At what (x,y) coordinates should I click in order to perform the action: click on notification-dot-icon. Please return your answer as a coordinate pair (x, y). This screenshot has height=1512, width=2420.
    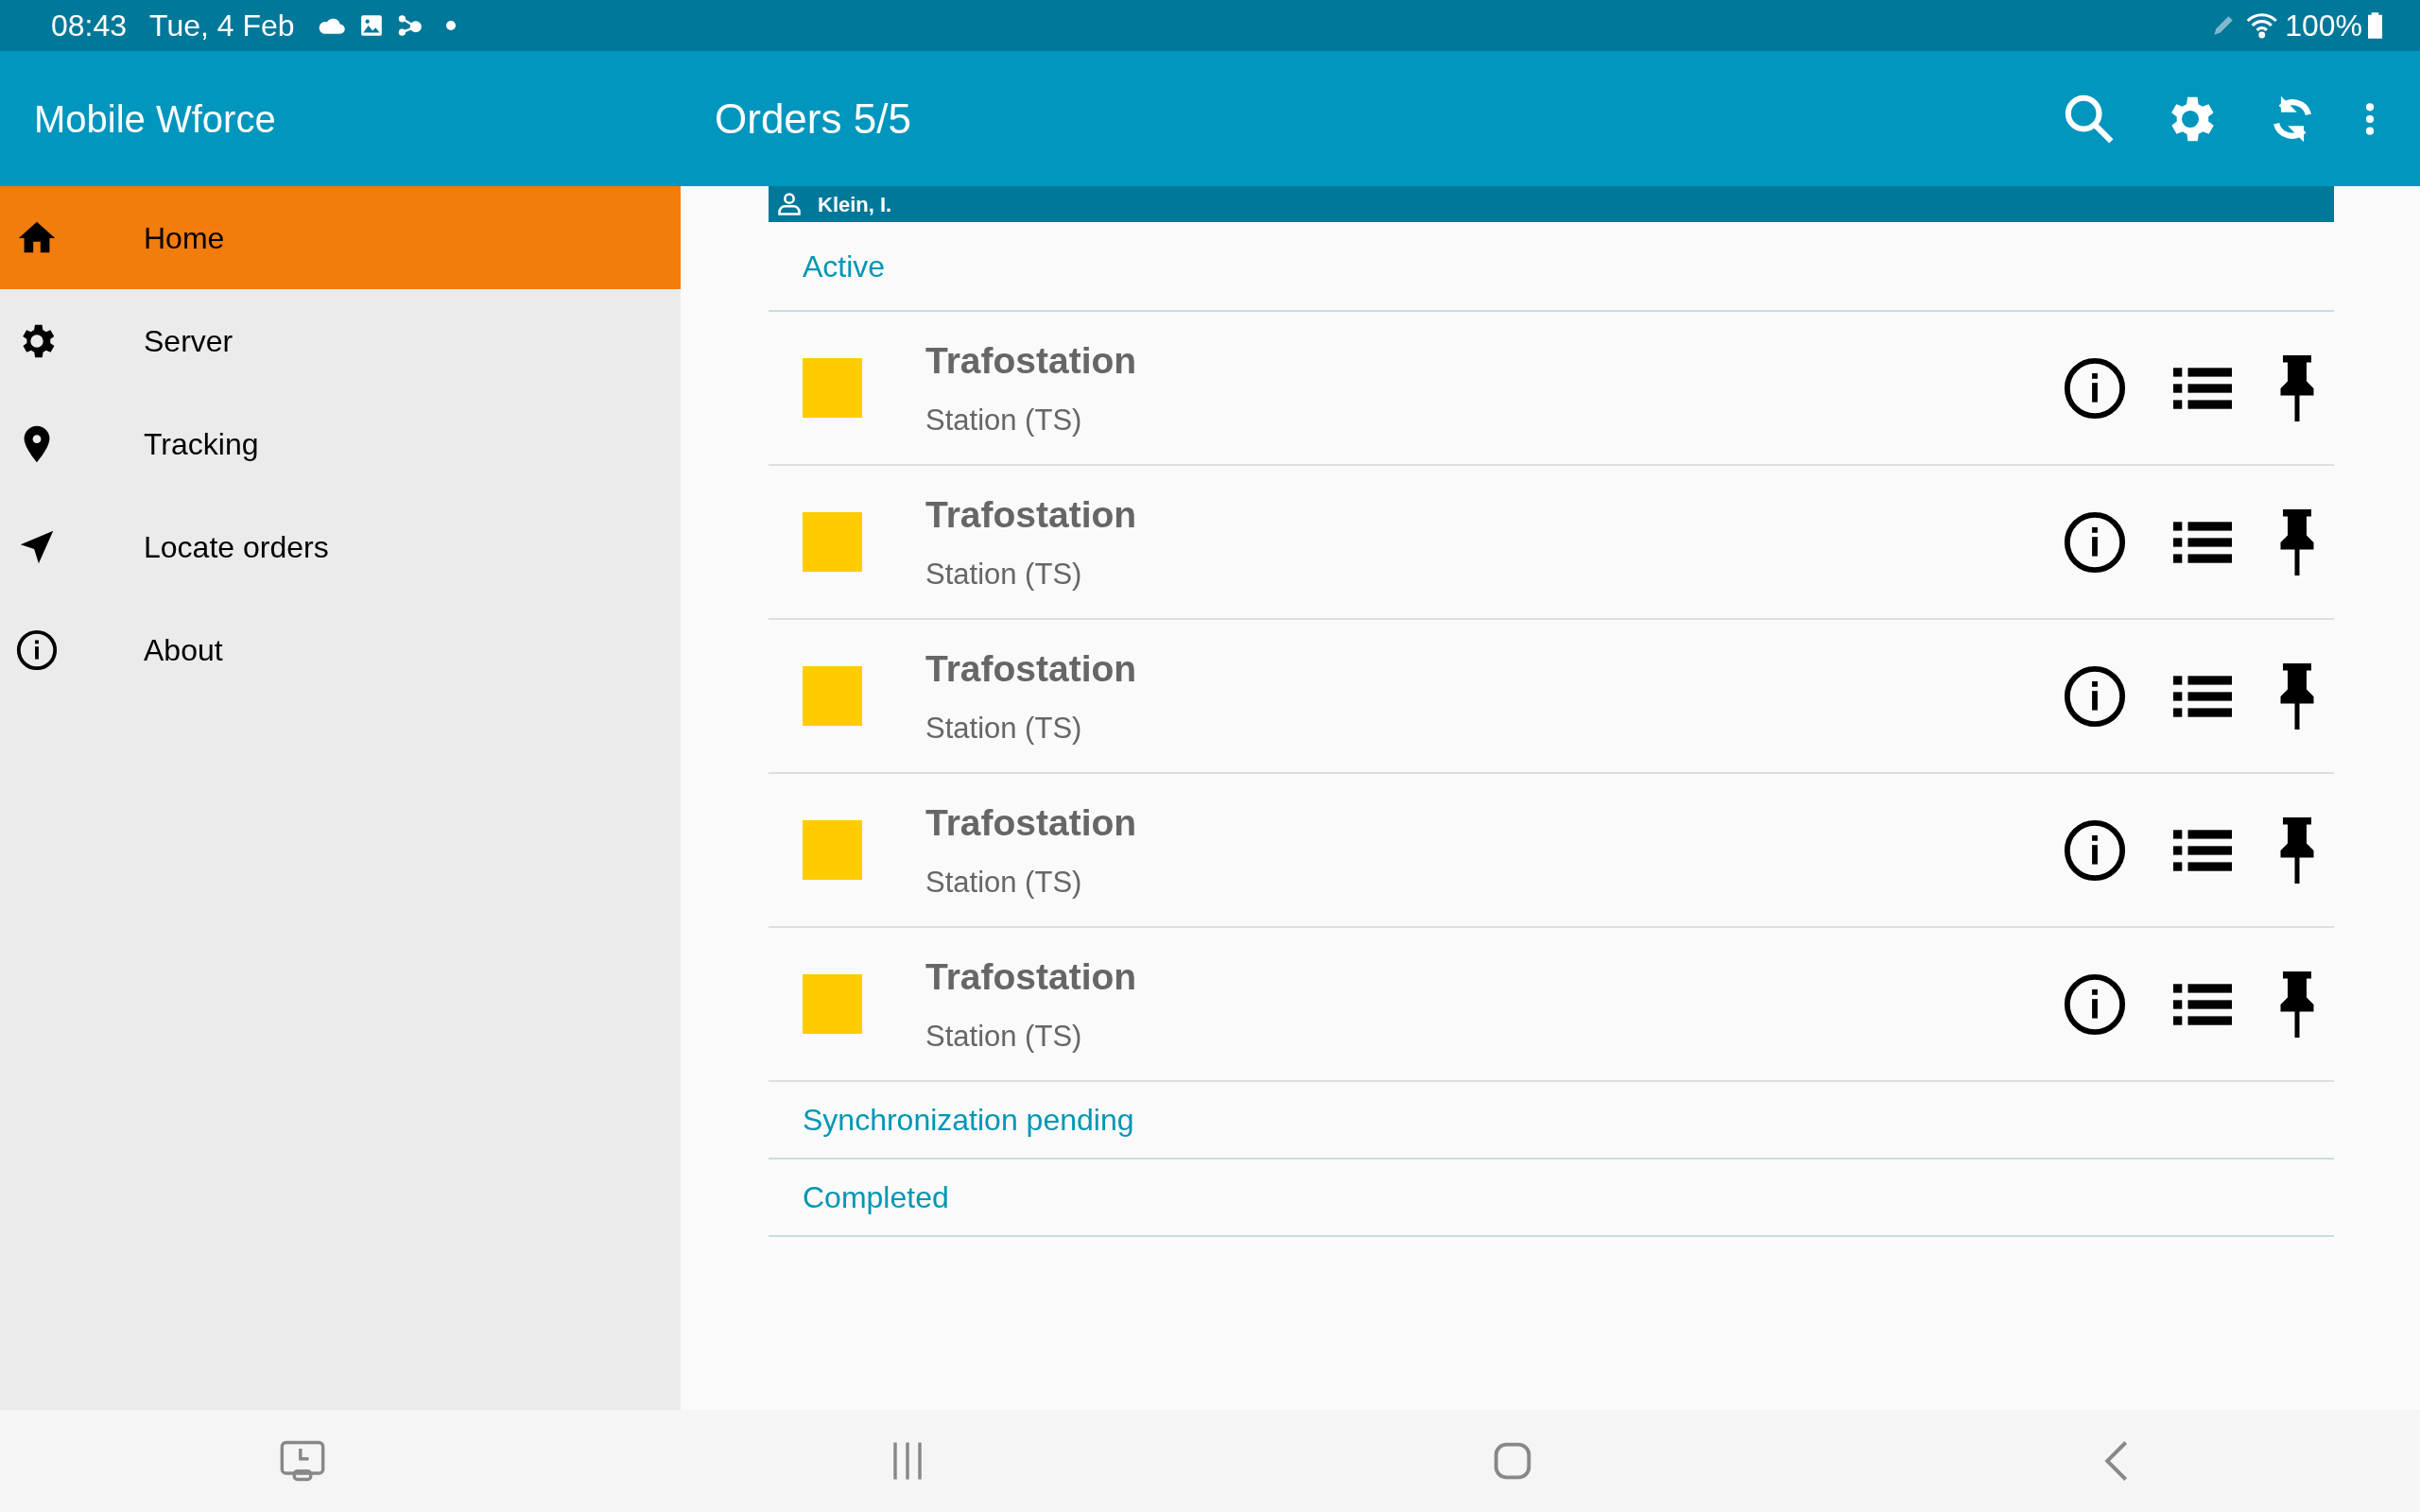
    Looking at the image, I should click on (450, 25).